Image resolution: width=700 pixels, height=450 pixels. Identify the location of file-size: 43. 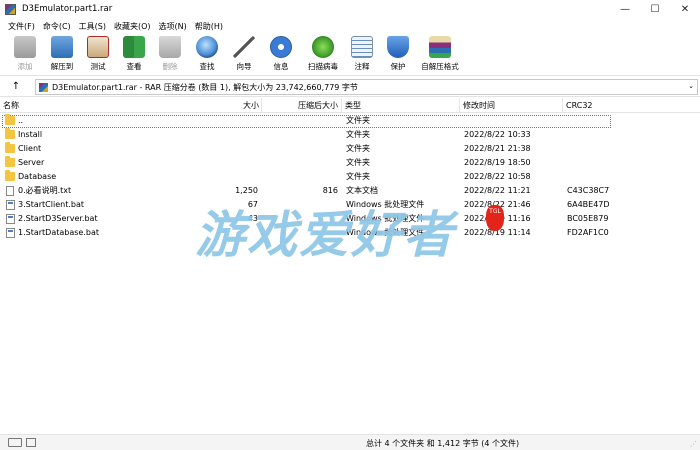
(252, 218).